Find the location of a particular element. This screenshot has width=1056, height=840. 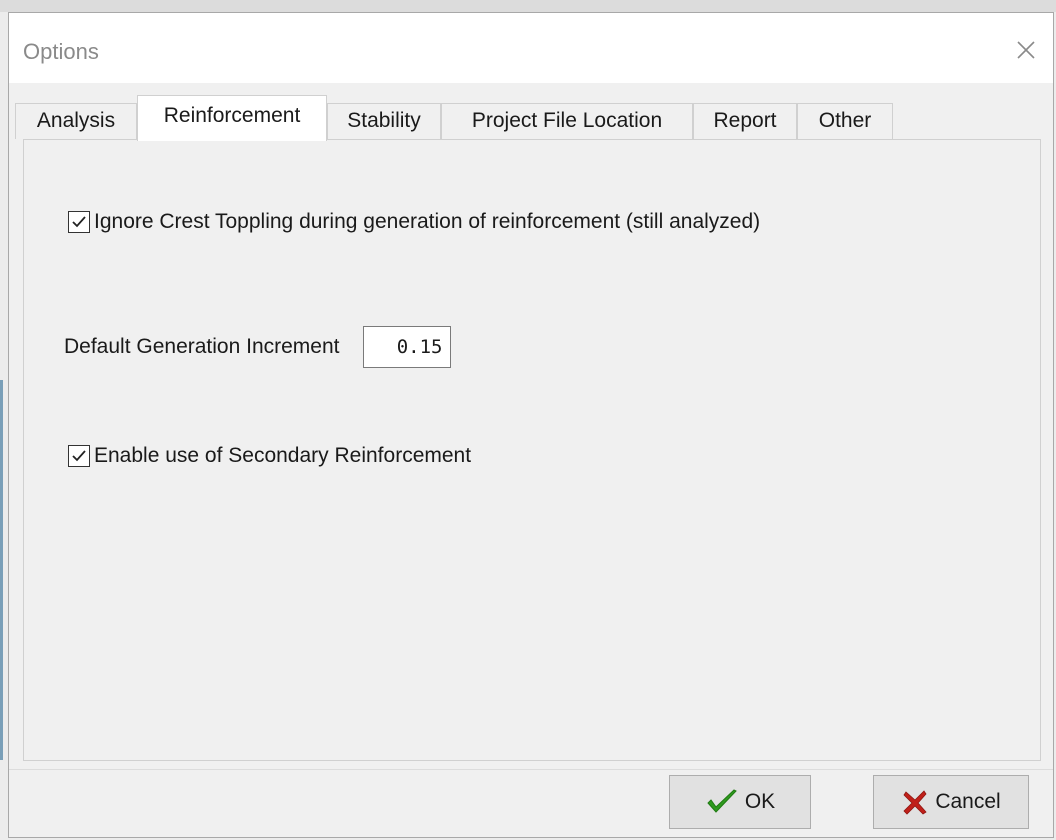

tab-report: Report is located at coordinates (745, 121).